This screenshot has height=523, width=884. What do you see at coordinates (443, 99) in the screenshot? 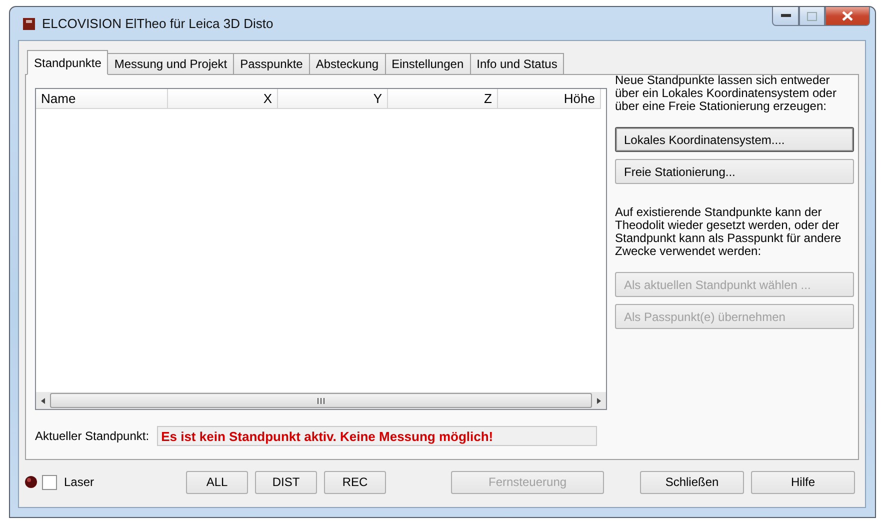
I see `column-header: Z` at bounding box center [443, 99].